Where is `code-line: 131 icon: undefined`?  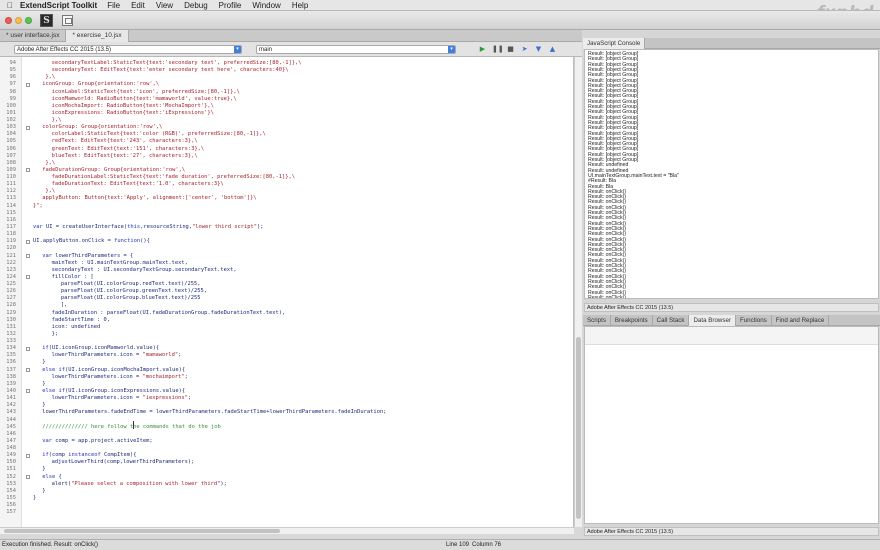
code-line: 131 icon: undefined is located at coordinates (286, 327).